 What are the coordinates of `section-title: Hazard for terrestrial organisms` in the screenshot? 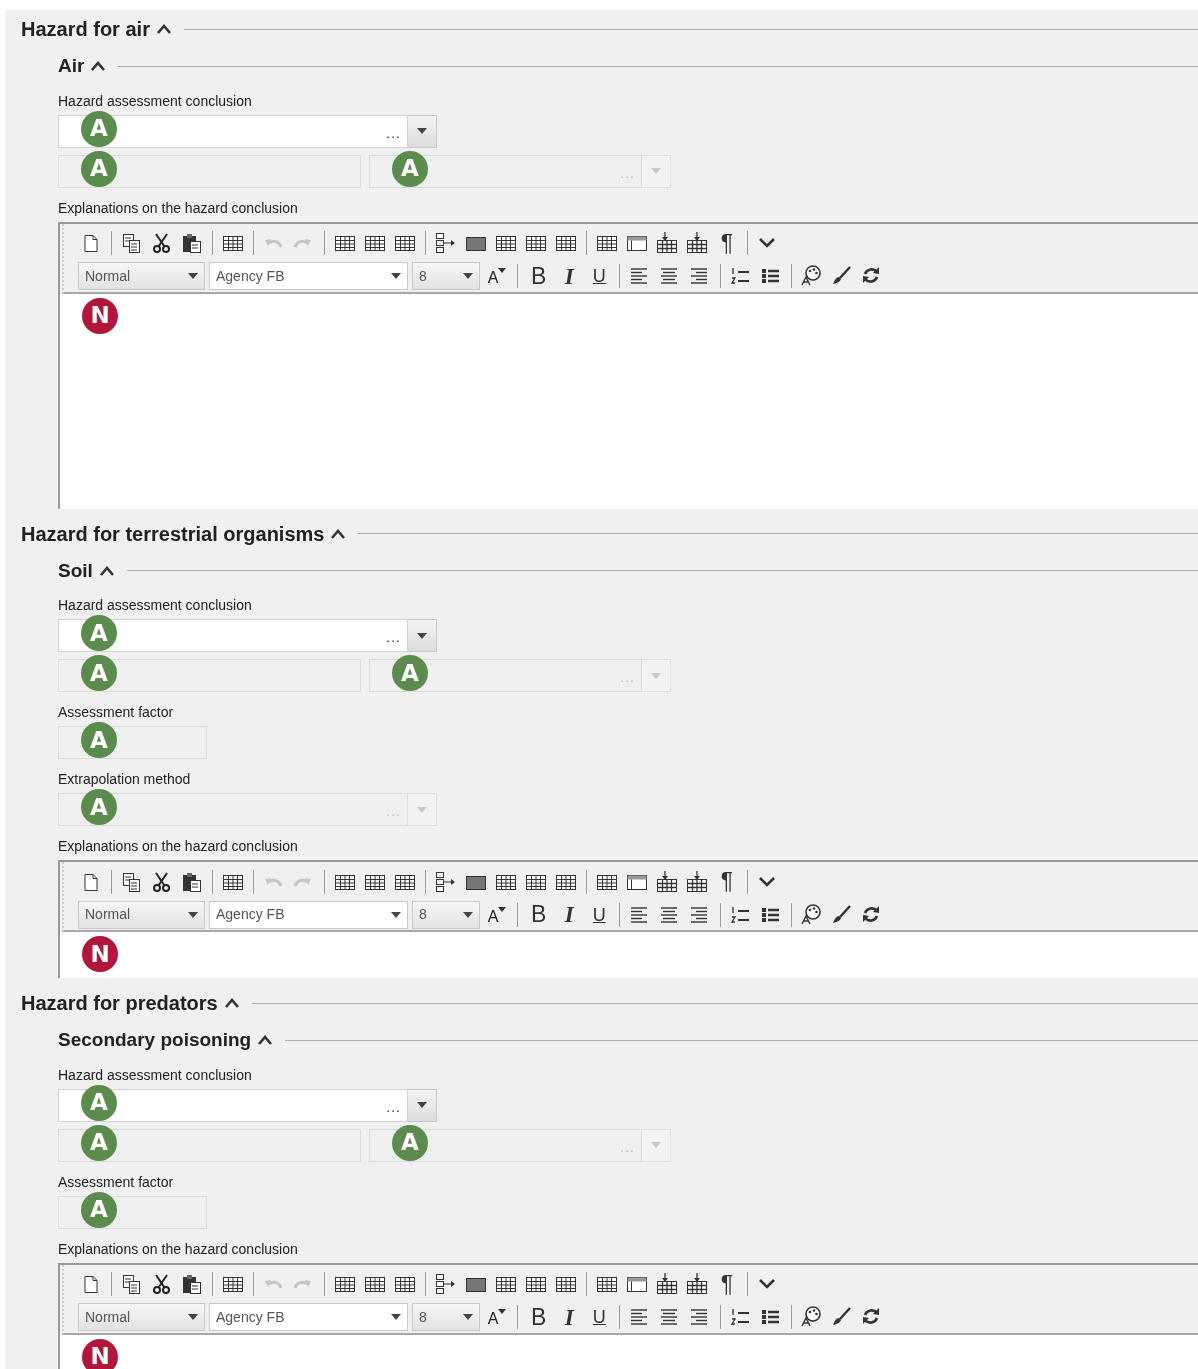 It's located at (173, 534).